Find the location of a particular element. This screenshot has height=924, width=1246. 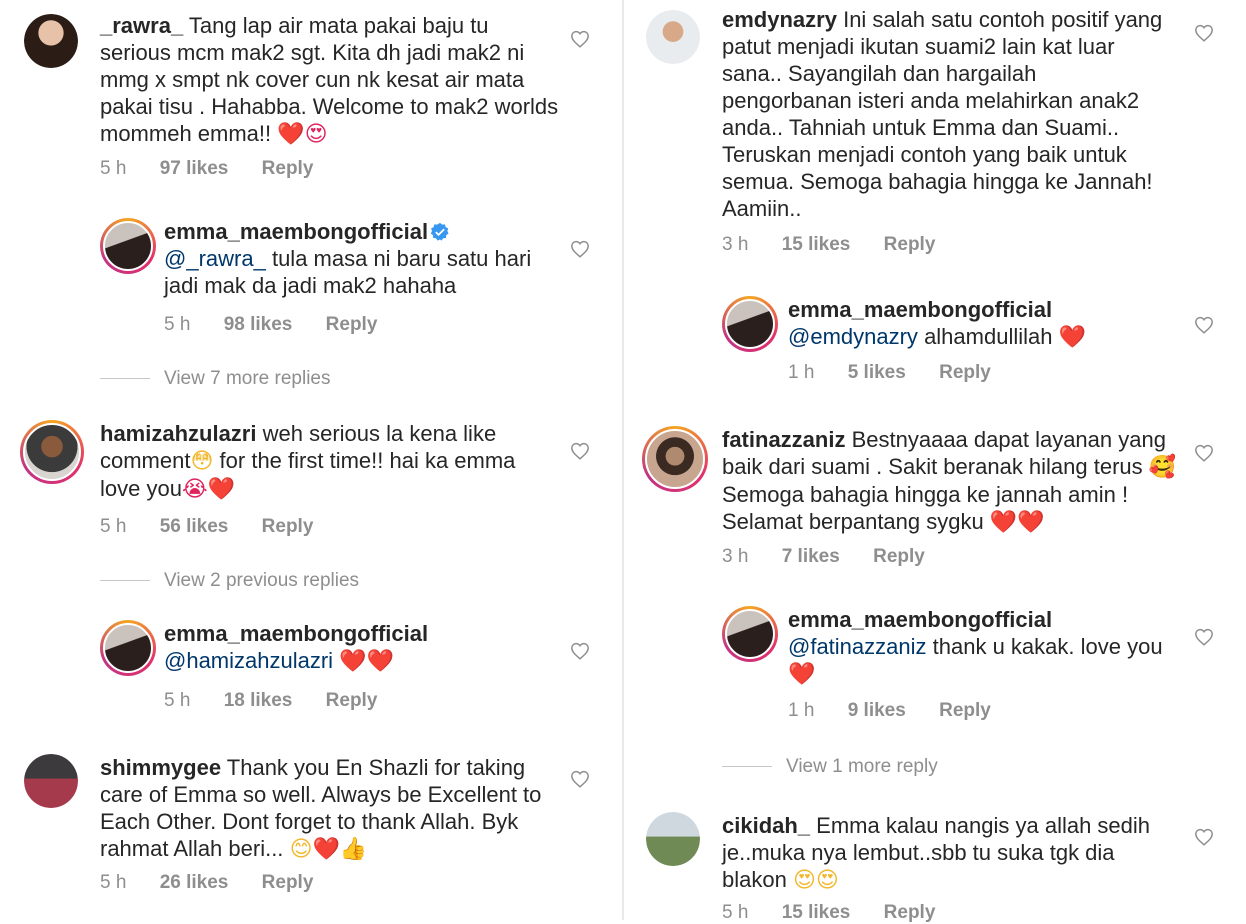

comment-emoji: 🥰 is located at coordinates (1162, 467).